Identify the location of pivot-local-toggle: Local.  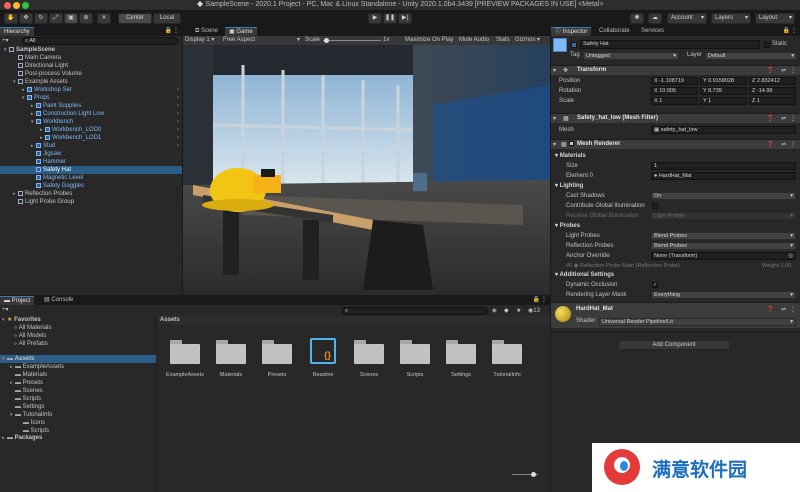
(167, 18).